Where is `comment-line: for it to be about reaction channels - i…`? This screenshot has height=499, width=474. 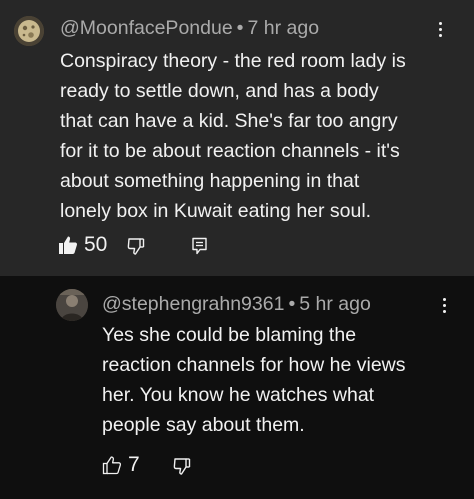 comment-line: for it to be about reaction channels - i… is located at coordinates (230, 151).